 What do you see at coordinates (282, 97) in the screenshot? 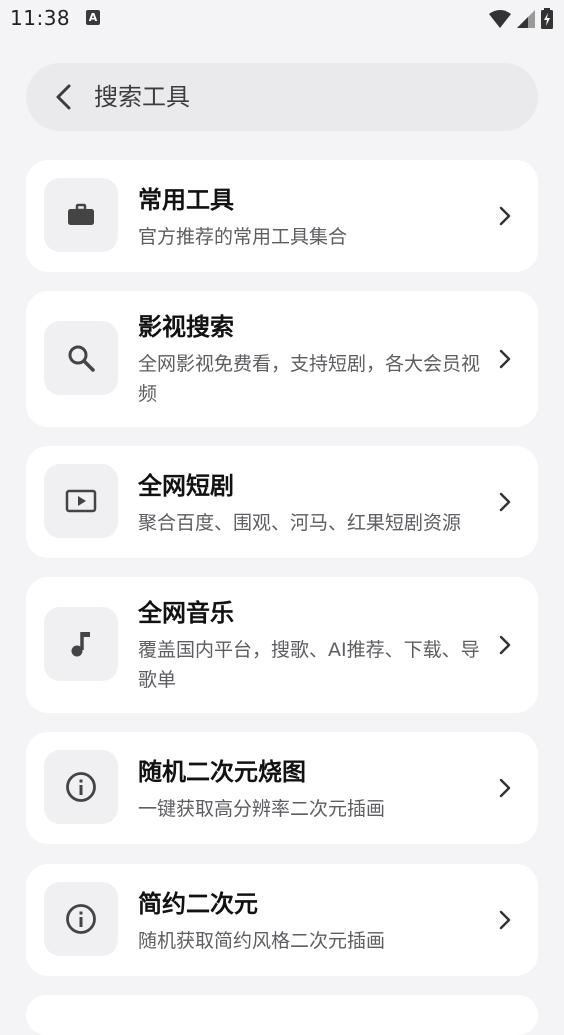
I see `search-bar: 搜索工具` at bounding box center [282, 97].